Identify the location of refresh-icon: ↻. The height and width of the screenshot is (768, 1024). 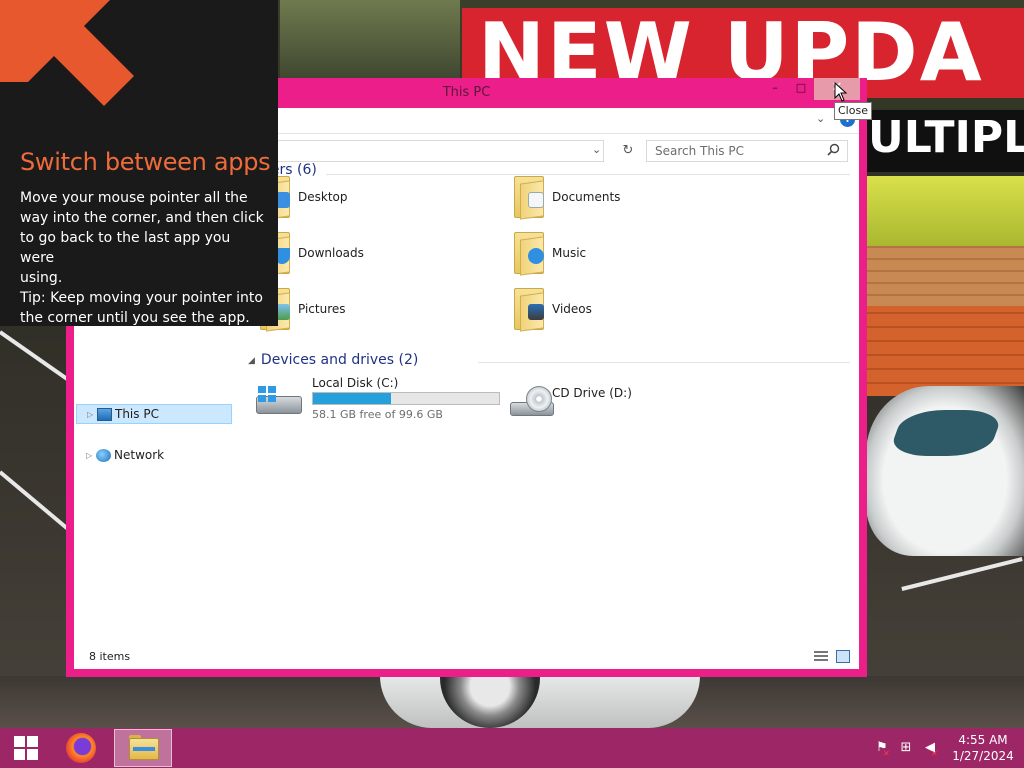
(628, 150).